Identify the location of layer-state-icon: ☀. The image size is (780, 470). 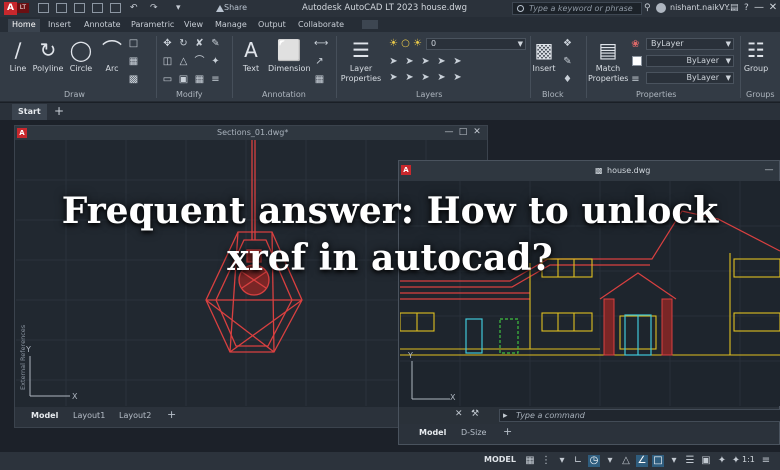
(393, 43).